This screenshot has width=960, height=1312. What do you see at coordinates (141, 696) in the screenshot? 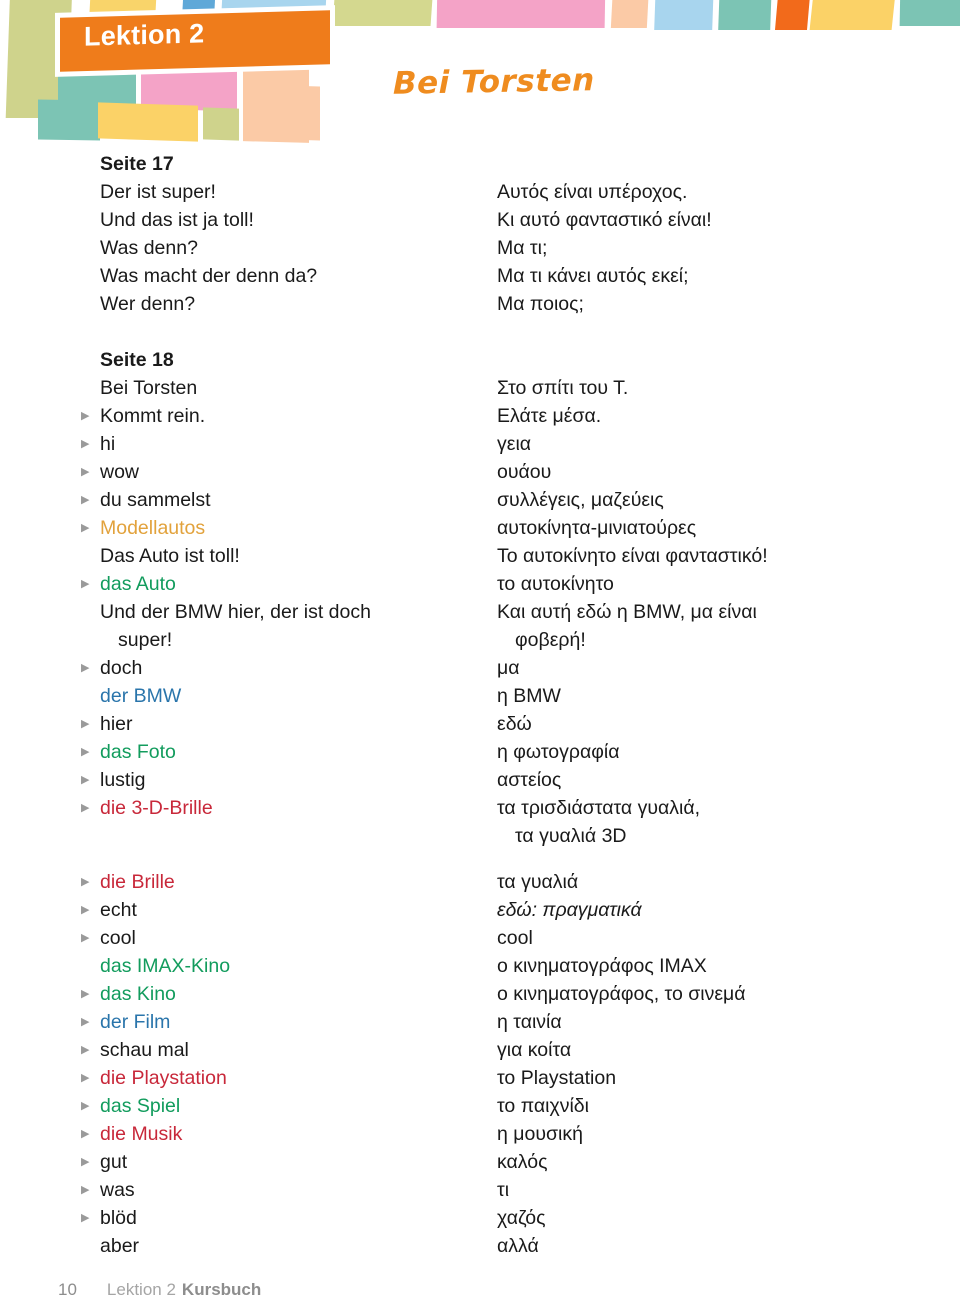
I see `vocab-term-de: der BMW` at bounding box center [141, 696].